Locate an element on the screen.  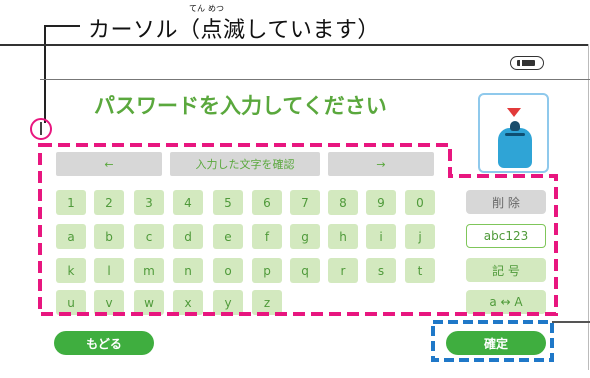
confirm-highlight-outline is located at coordinates (492, 341).